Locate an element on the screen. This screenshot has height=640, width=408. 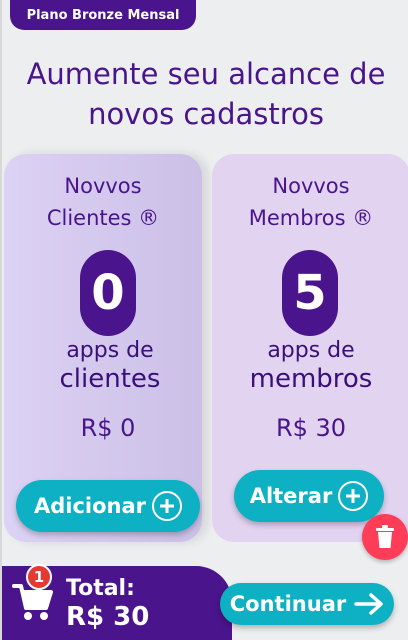
arrow-right-icon is located at coordinates (368, 604).